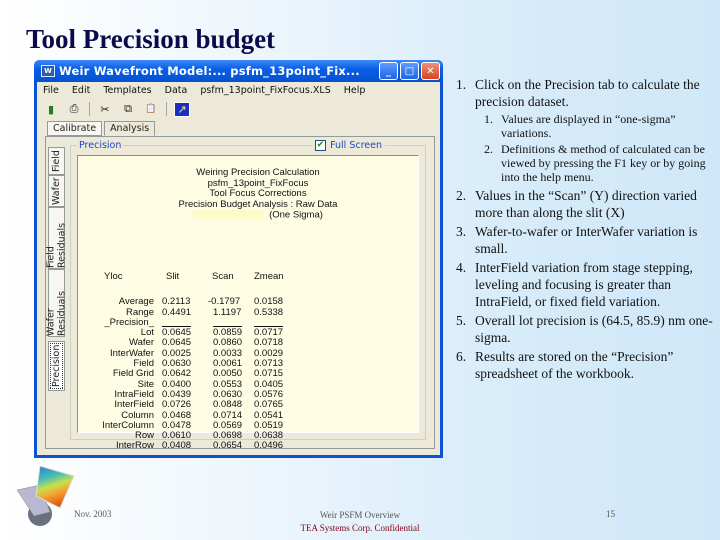  What do you see at coordinates (360, 515) in the screenshot?
I see `footer-title: Weir PSFM Overview` at bounding box center [360, 515].